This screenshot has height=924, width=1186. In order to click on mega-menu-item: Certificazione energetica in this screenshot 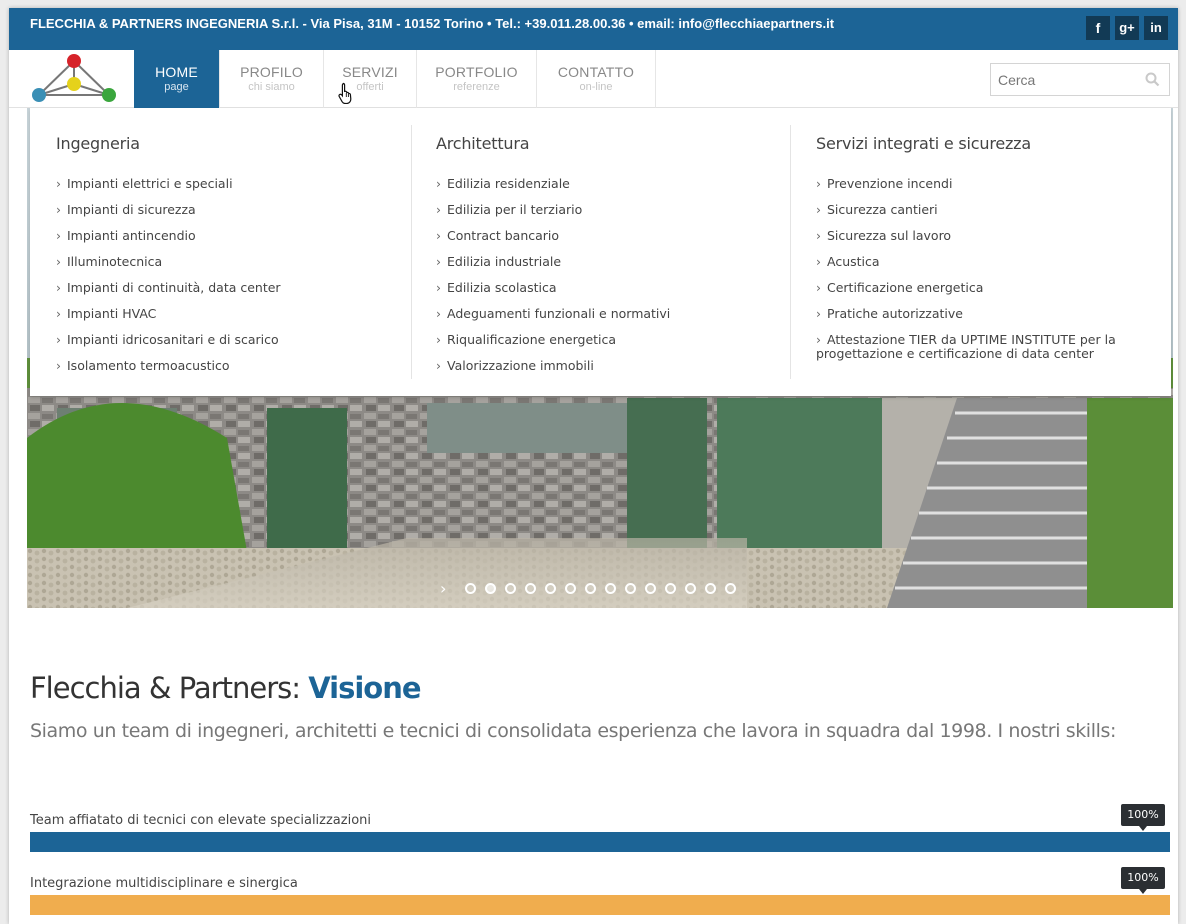, I will do `click(993, 288)`.